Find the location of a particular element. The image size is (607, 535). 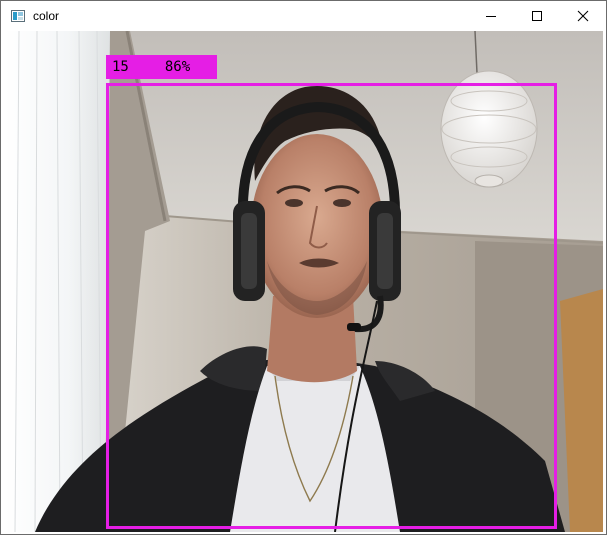

title-bar: color is located at coordinates (303, 15).